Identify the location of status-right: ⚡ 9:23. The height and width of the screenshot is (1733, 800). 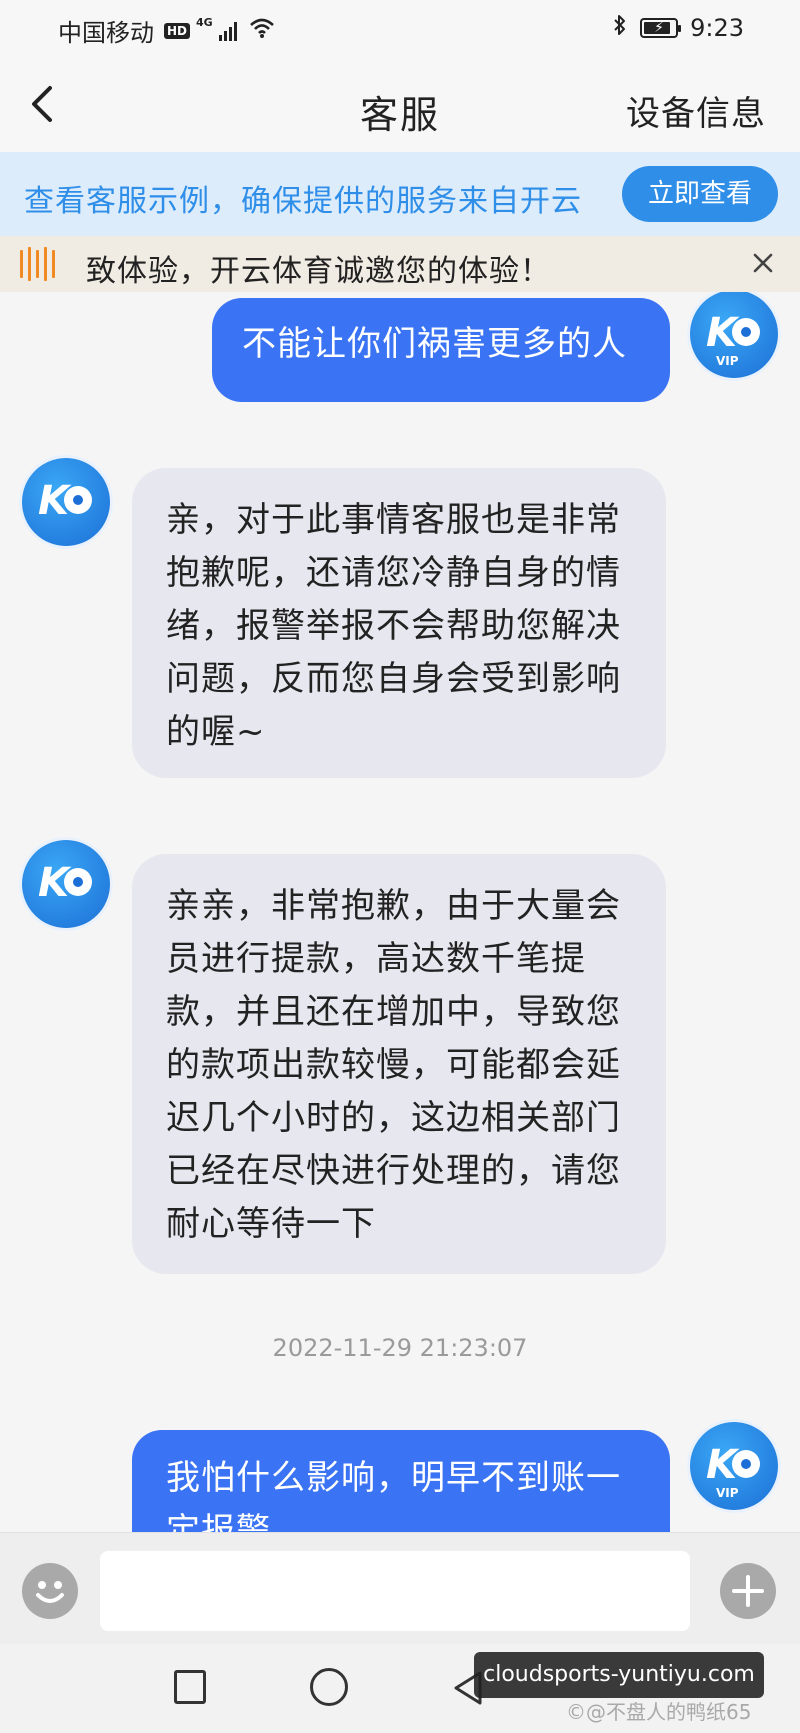
(678, 28).